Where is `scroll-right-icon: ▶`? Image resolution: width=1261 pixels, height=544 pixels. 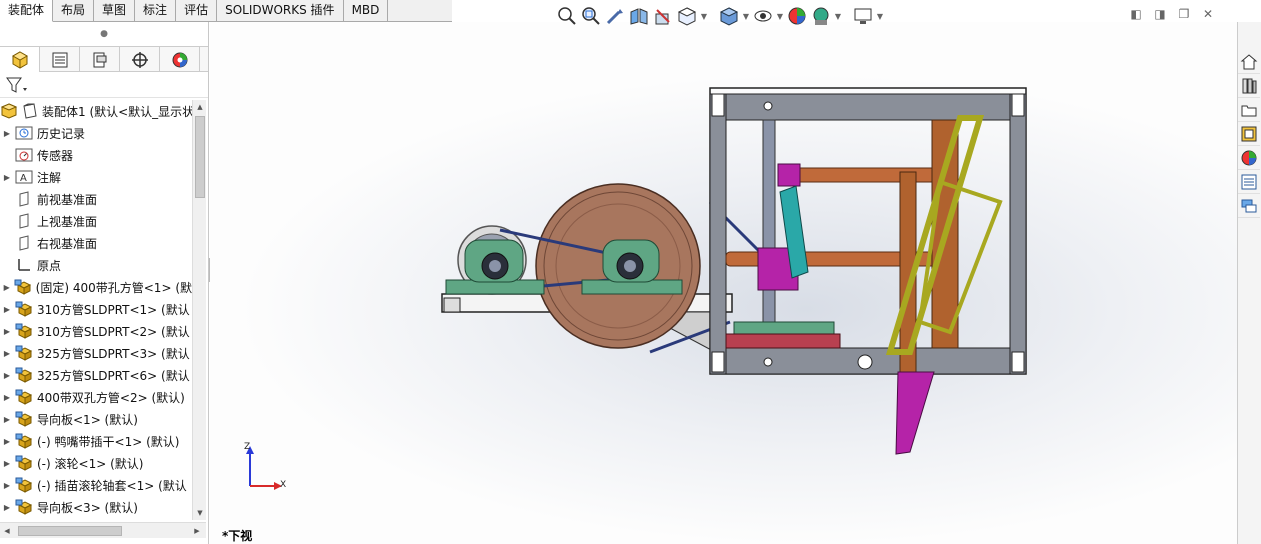 scroll-right-icon: ▶ is located at coordinates (197, 531).